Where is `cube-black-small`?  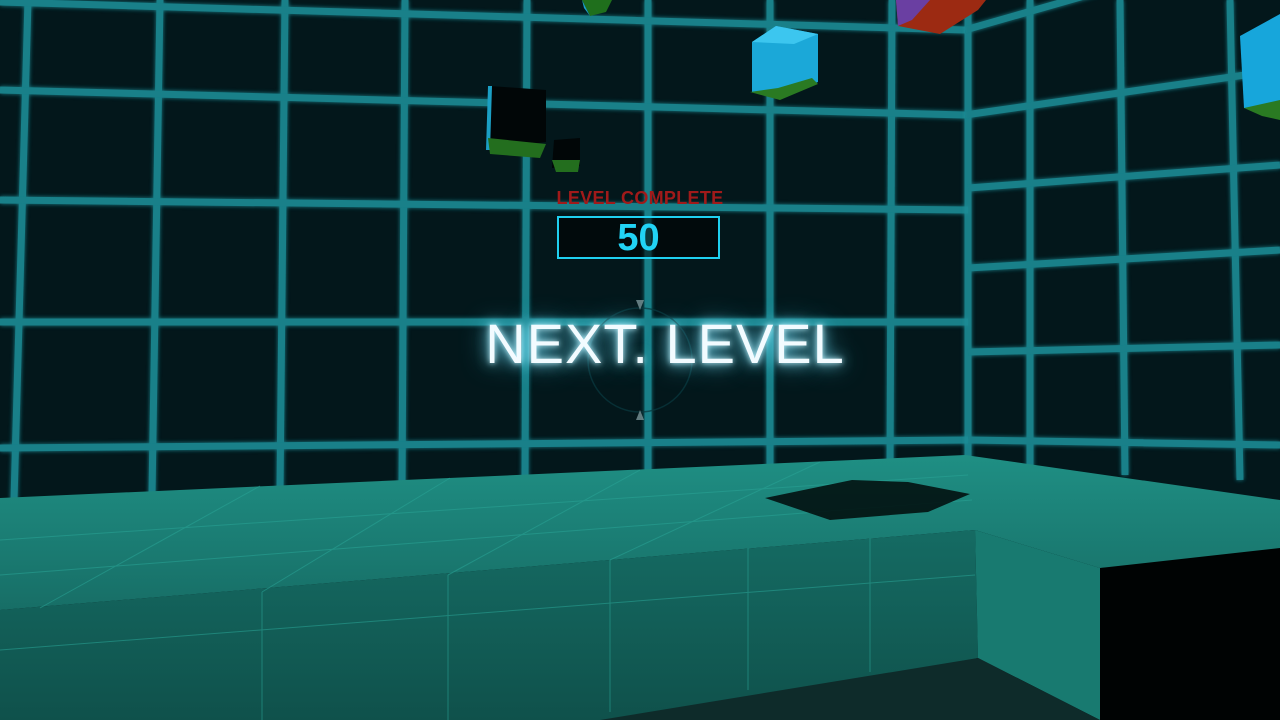
cube-black-small is located at coordinates (566, 155).